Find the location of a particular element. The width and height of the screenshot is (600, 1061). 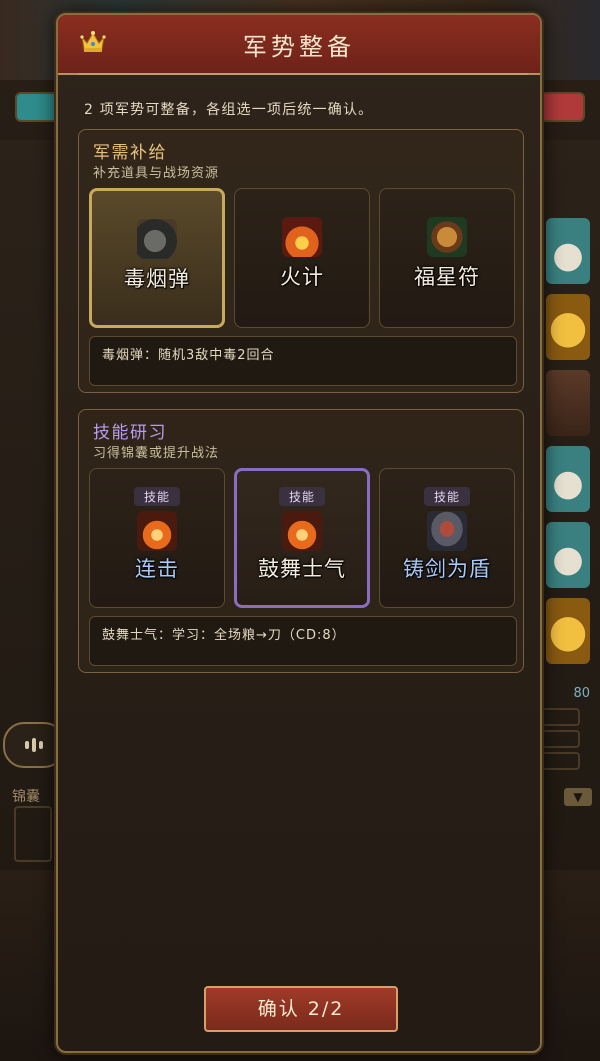

section-subtitle: 习得锦囊或提升战法 is located at coordinates (156, 453).